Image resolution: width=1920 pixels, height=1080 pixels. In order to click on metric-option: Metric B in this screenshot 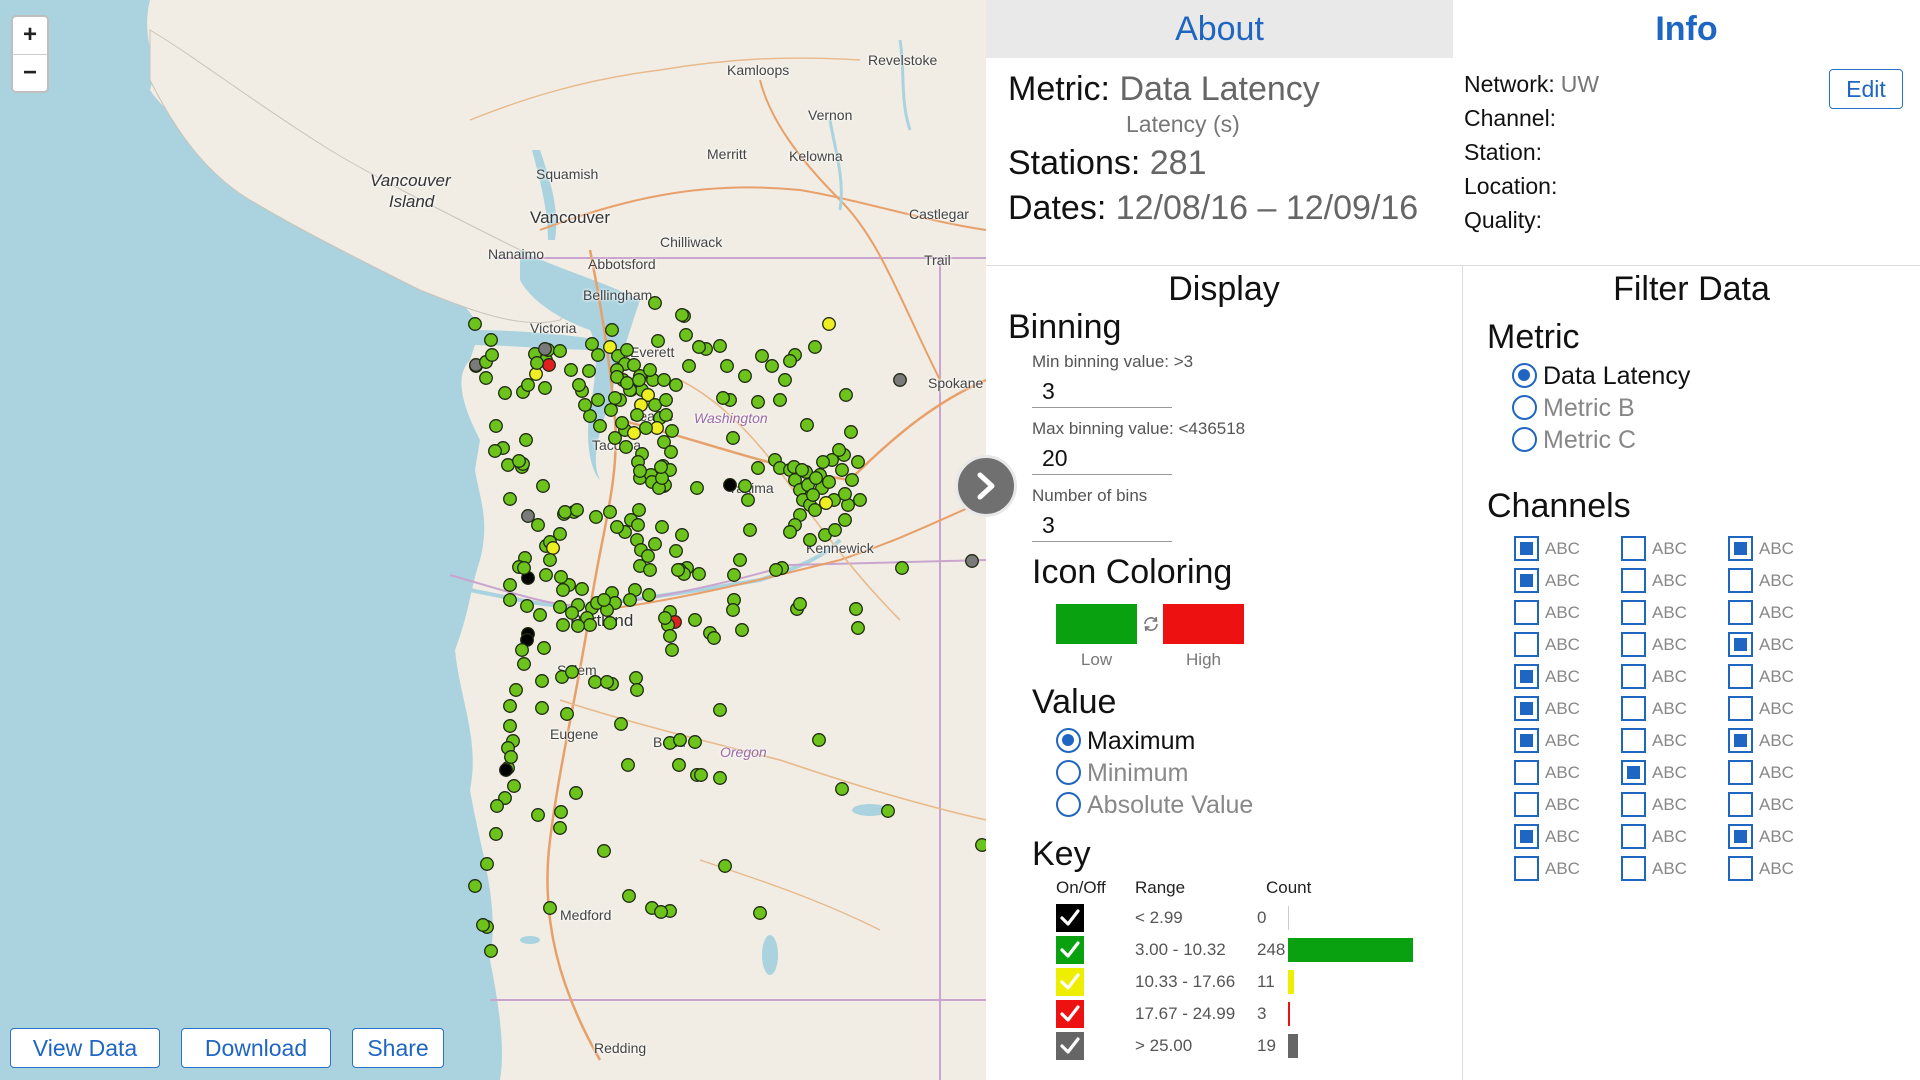, I will do `click(1642, 408)`.